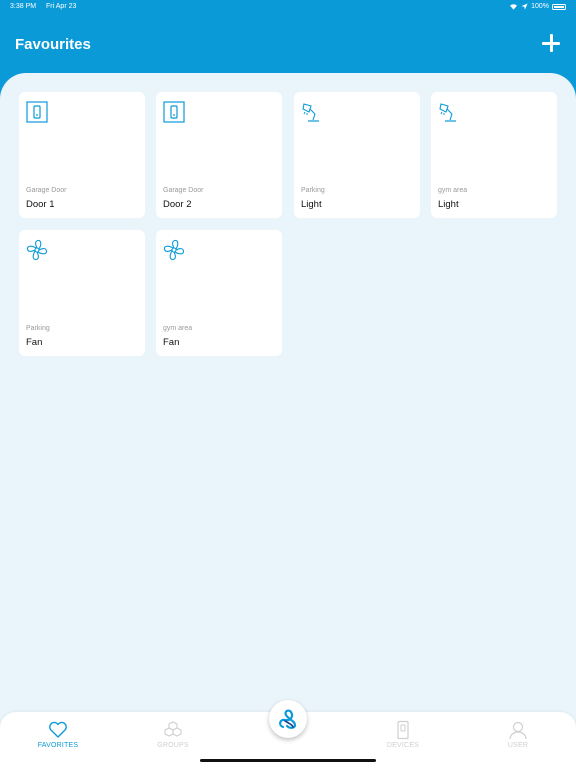  I want to click on tab-favorites: FAVORITES, so click(58, 734).